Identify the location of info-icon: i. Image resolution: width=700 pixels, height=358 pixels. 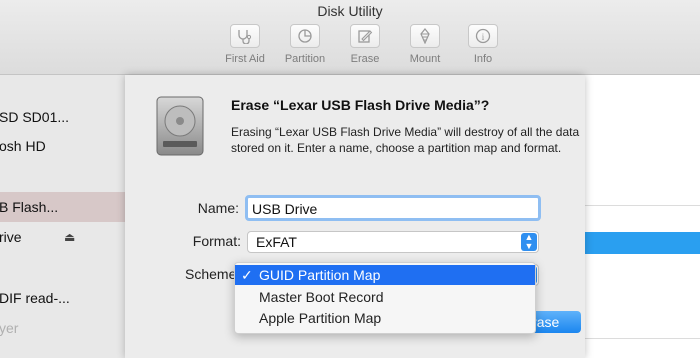
(483, 36).